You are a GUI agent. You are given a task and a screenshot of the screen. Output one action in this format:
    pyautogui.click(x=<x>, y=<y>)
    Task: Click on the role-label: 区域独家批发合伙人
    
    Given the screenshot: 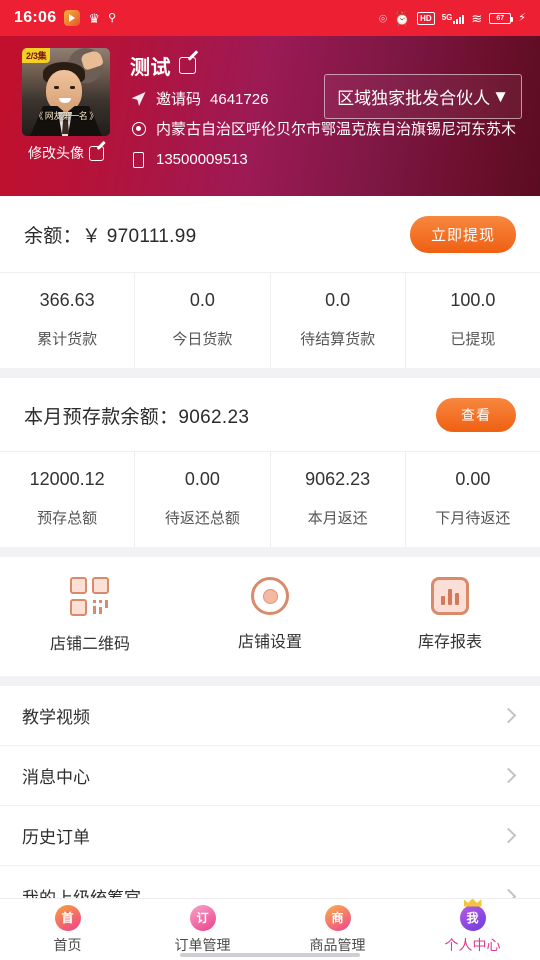 What is the action you would take?
    pyautogui.click(x=414, y=98)
    